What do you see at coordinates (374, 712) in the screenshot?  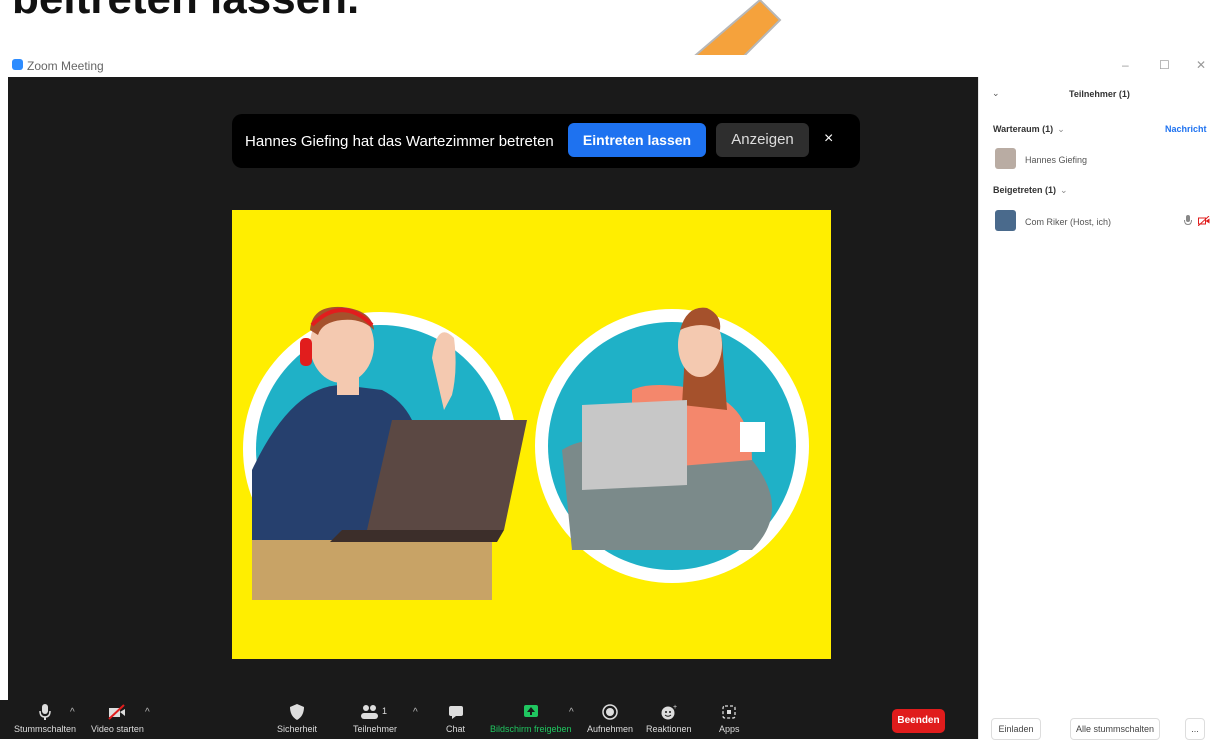 I see `participants-icon: 1` at bounding box center [374, 712].